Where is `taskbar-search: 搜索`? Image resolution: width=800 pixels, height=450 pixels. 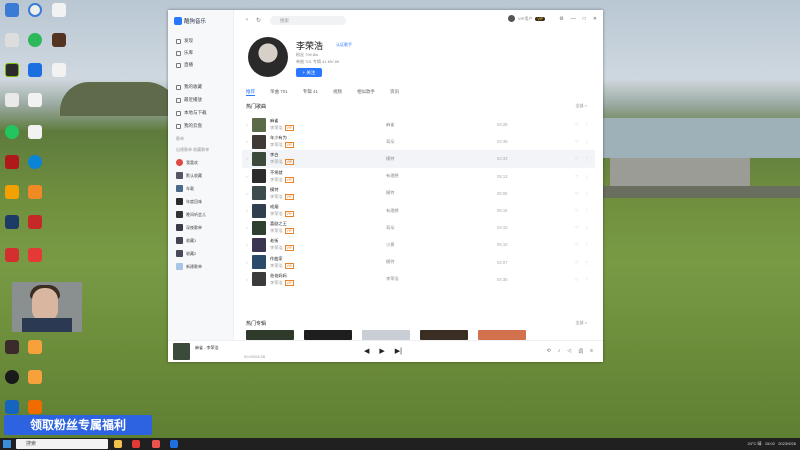
taskbar-search: 搜索 is located at coordinates (62, 444).